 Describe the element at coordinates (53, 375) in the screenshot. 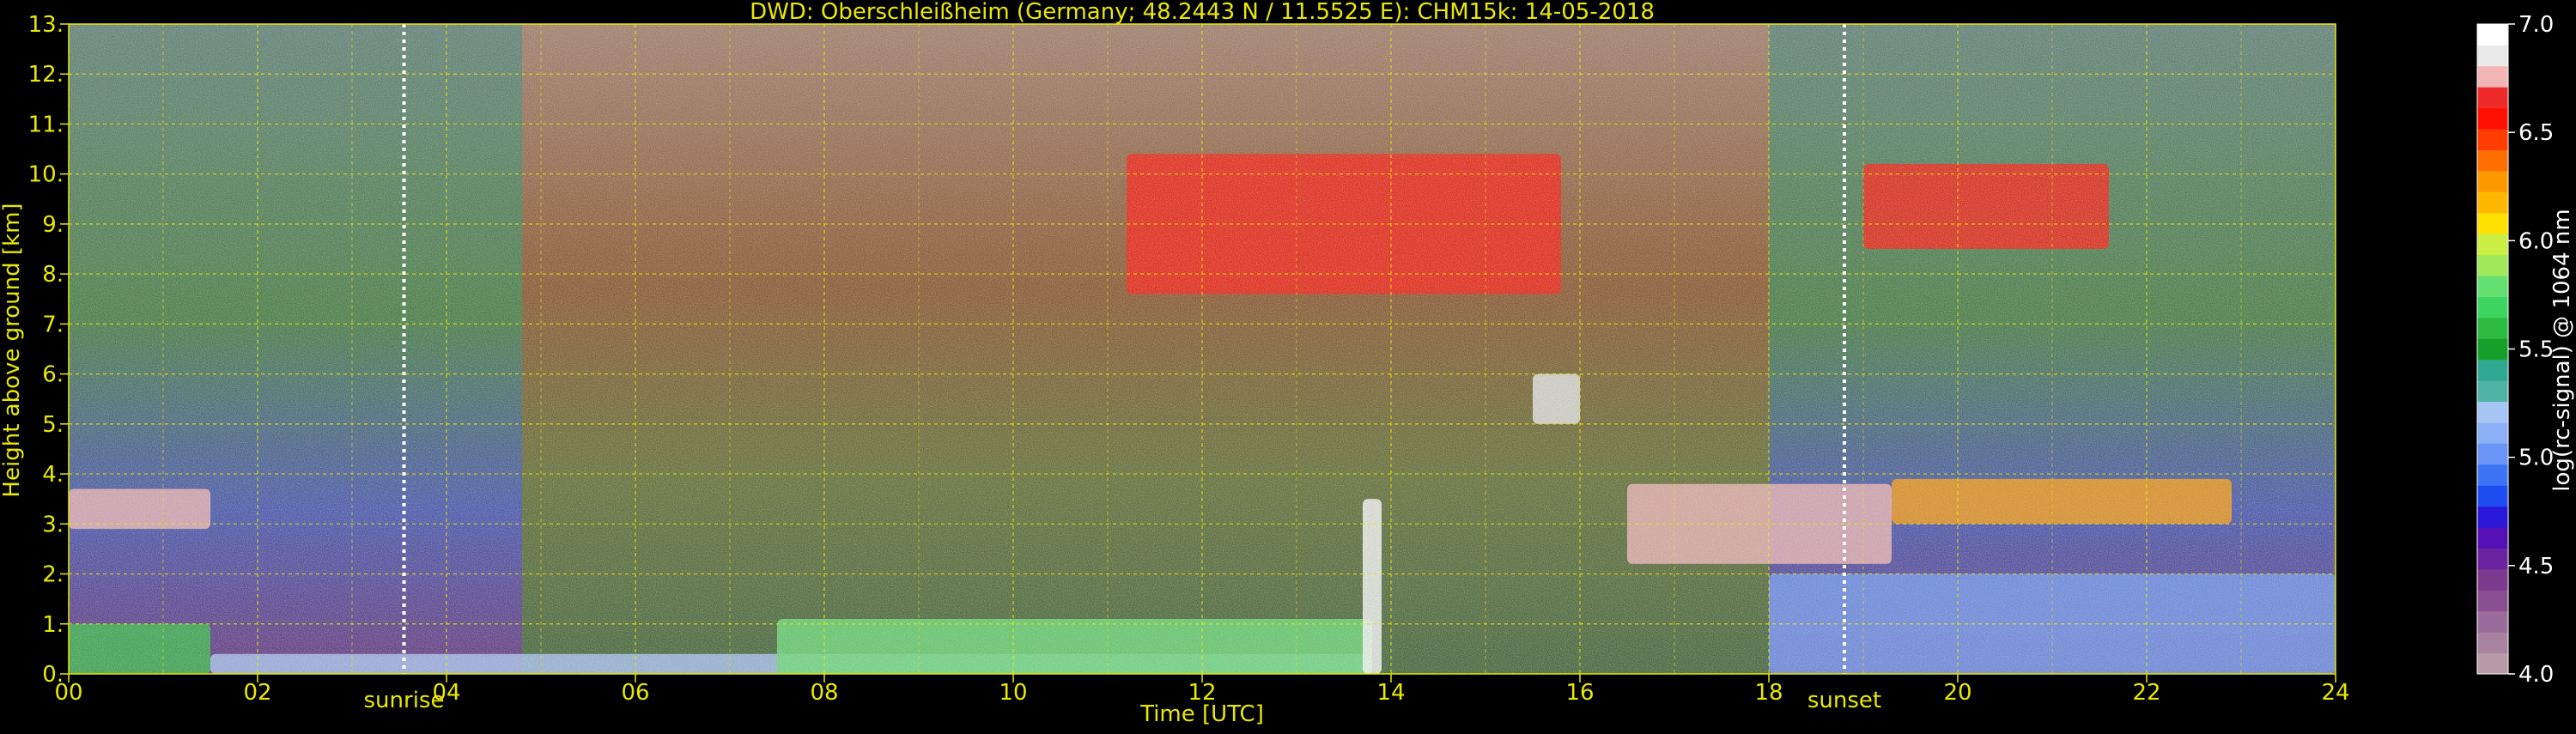

I see `y-tick-label: 6.` at that location.